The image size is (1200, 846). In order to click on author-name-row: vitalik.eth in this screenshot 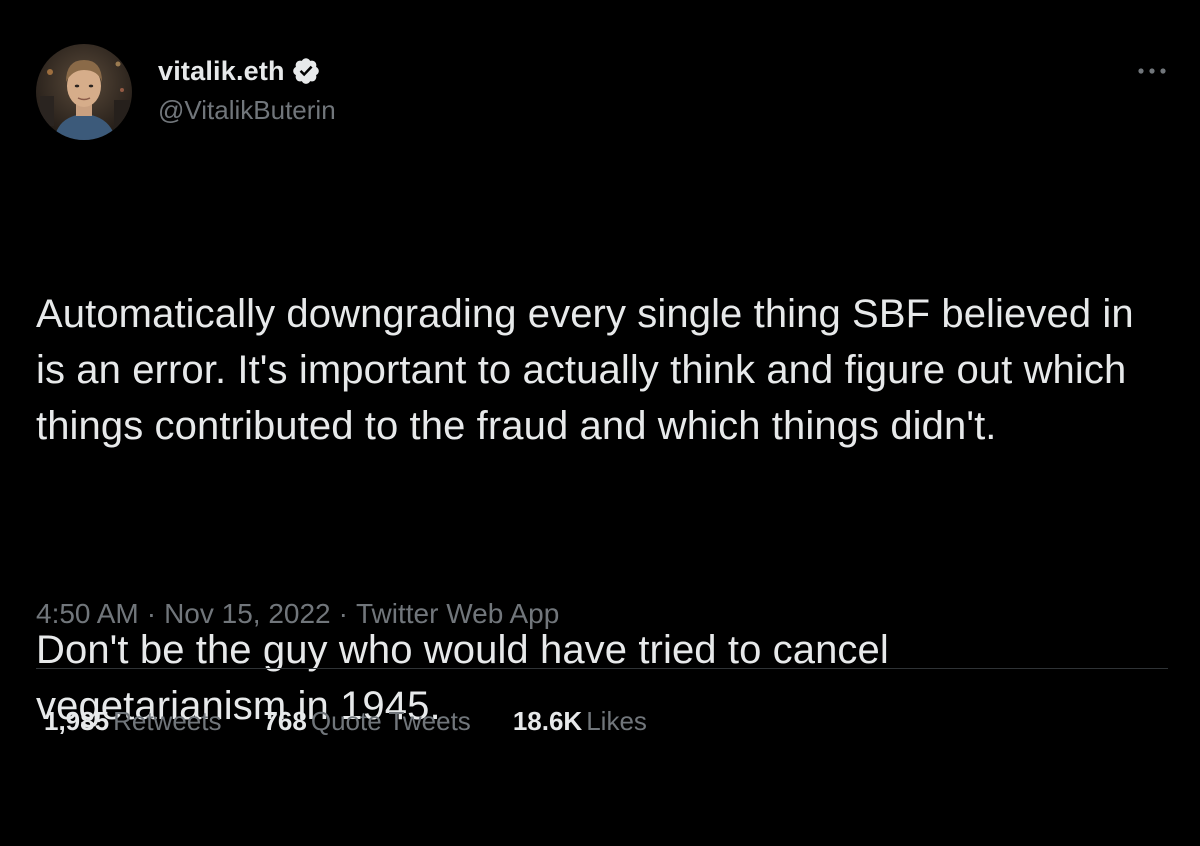, I will do `click(239, 71)`.